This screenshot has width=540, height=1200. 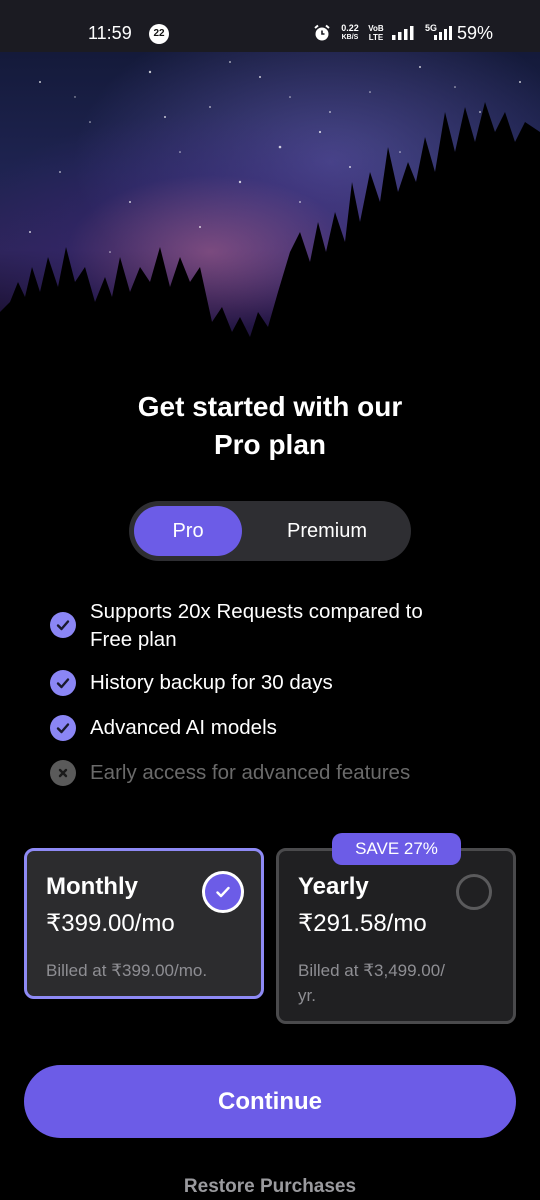 What do you see at coordinates (474, 892) in the screenshot?
I see `radio-unselected-icon` at bounding box center [474, 892].